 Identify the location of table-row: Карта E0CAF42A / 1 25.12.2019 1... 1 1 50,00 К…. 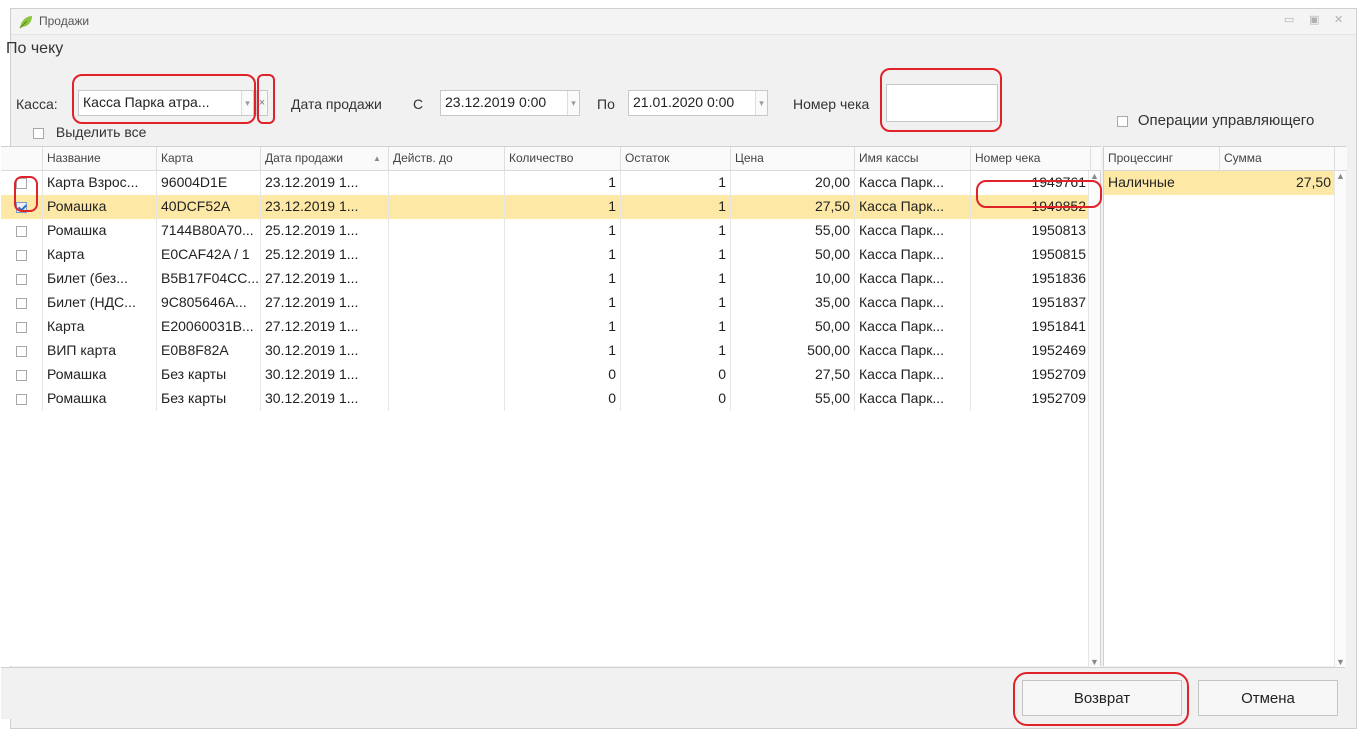
(546, 255).